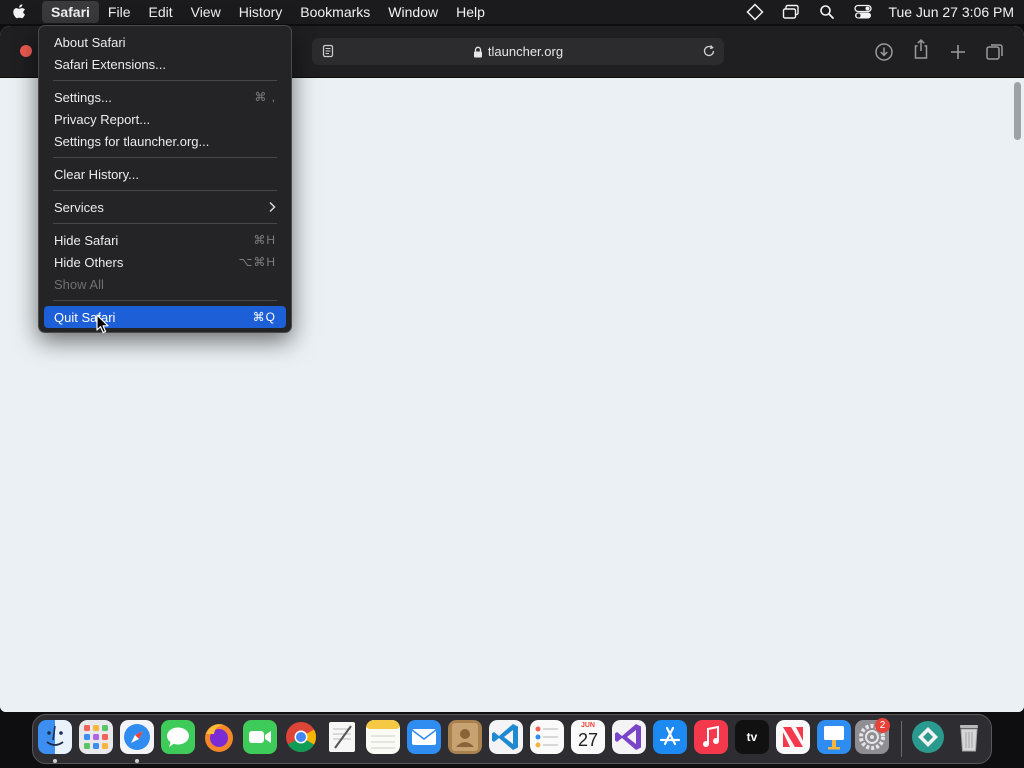 Image resolution: width=1024 pixels, height=768 pixels. What do you see at coordinates (969, 737) in the screenshot?
I see `trash-icon` at bounding box center [969, 737].